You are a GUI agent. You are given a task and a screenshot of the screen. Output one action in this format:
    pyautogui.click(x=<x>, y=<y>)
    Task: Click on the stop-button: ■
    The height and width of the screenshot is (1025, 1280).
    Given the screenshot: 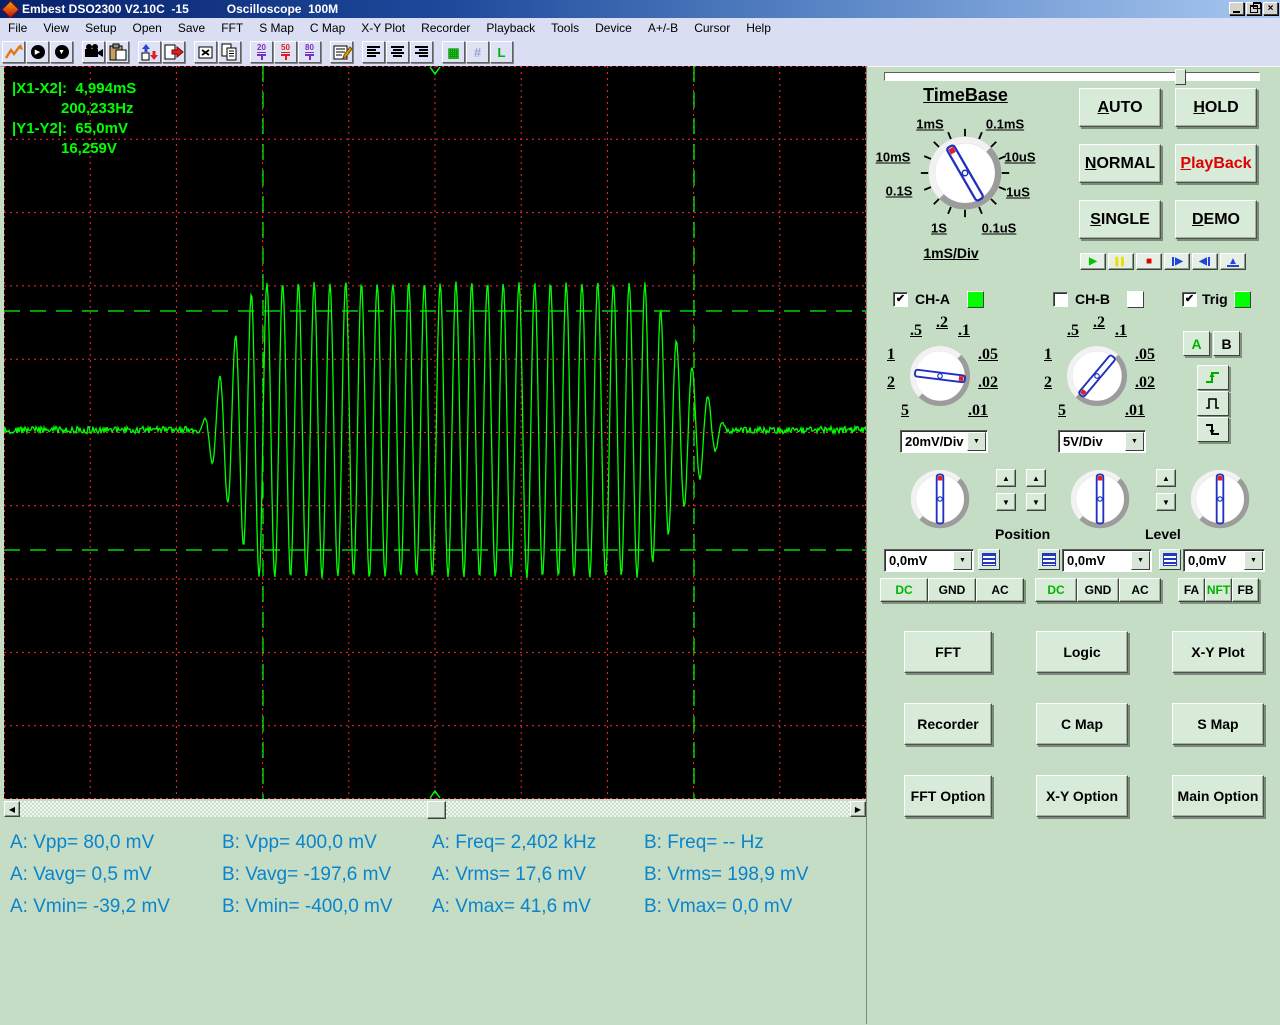 What is the action you would take?
    pyautogui.click(x=1149, y=261)
    